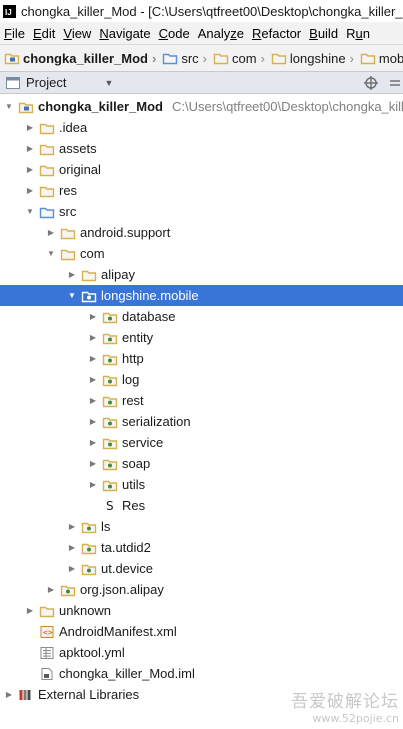  I want to click on tree-row: ▶ ut.device, so click(201, 568).